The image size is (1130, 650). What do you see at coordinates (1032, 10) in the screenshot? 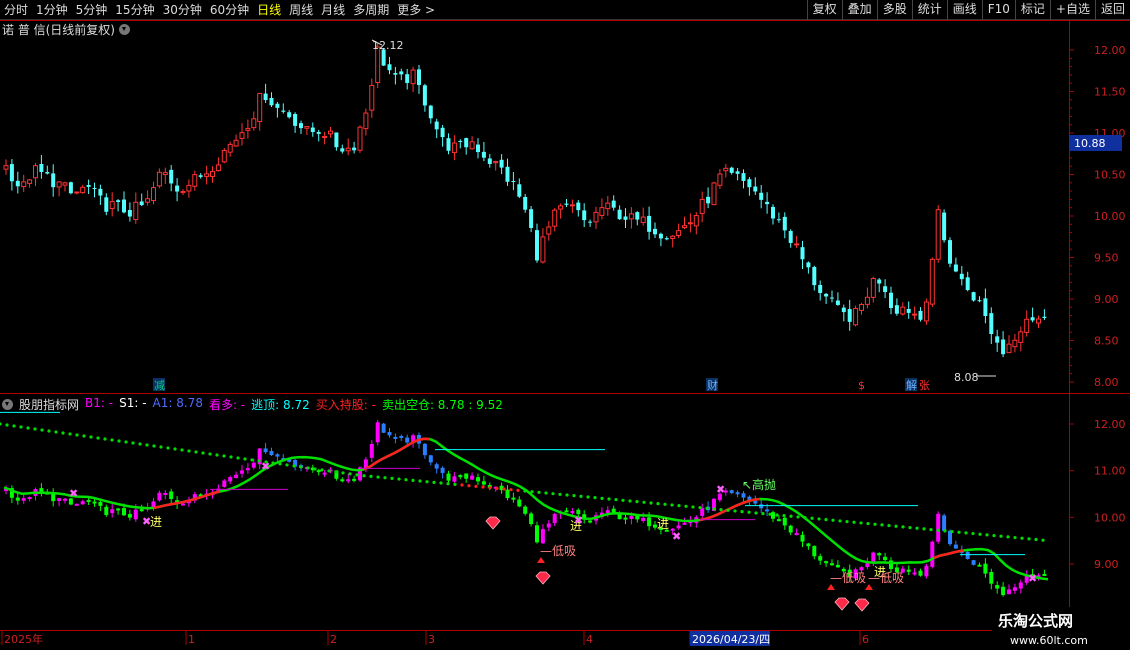
I see `toolbar-button-6: 标记` at bounding box center [1032, 10].